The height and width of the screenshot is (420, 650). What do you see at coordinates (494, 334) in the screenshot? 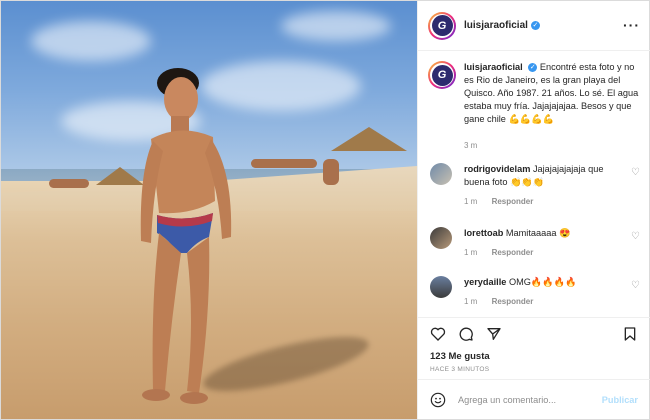
I see `share-paper-plane-icon` at bounding box center [494, 334].